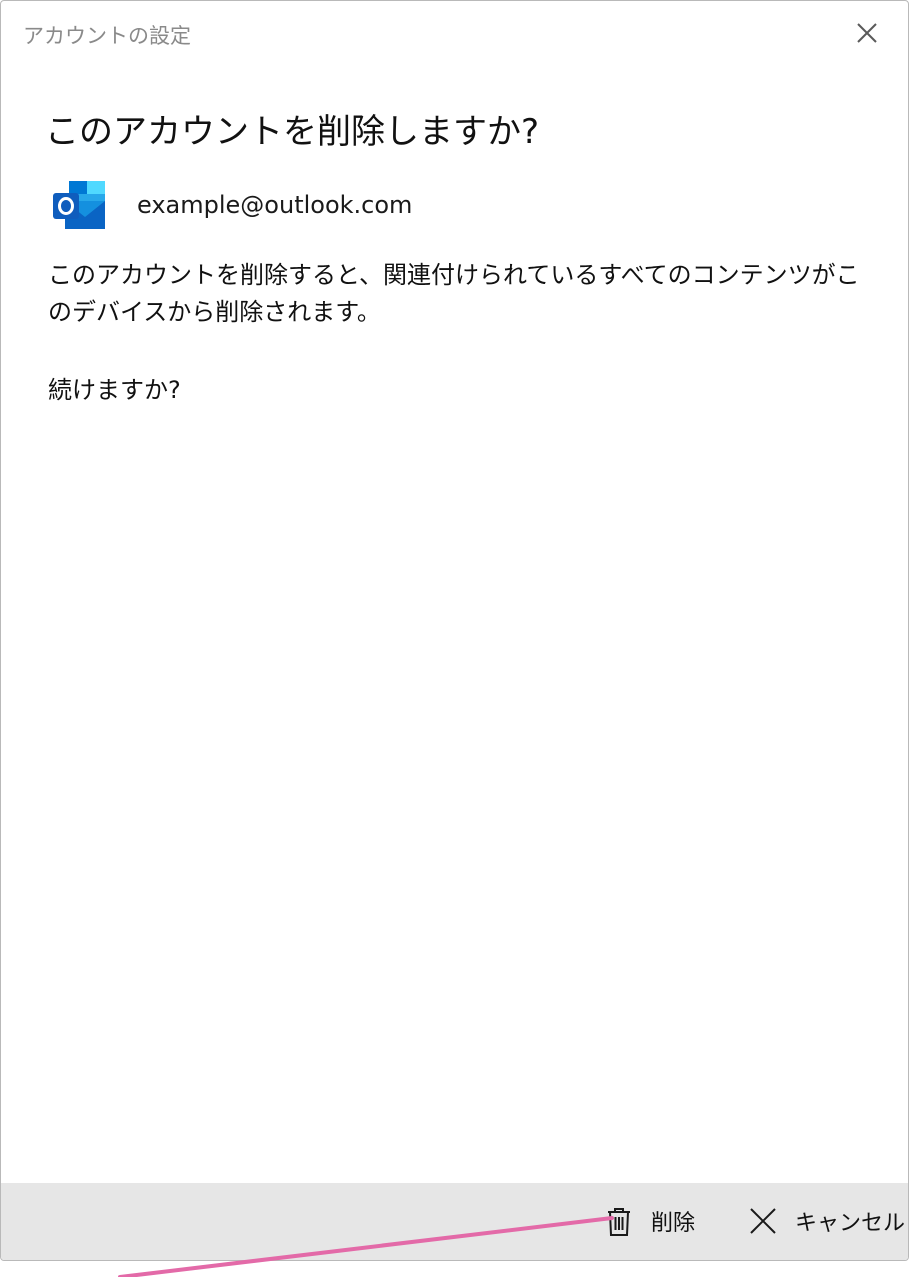 The height and width of the screenshot is (1277, 909). I want to click on dialog-heading: このアカウントを削除しますか?, so click(292, 132).